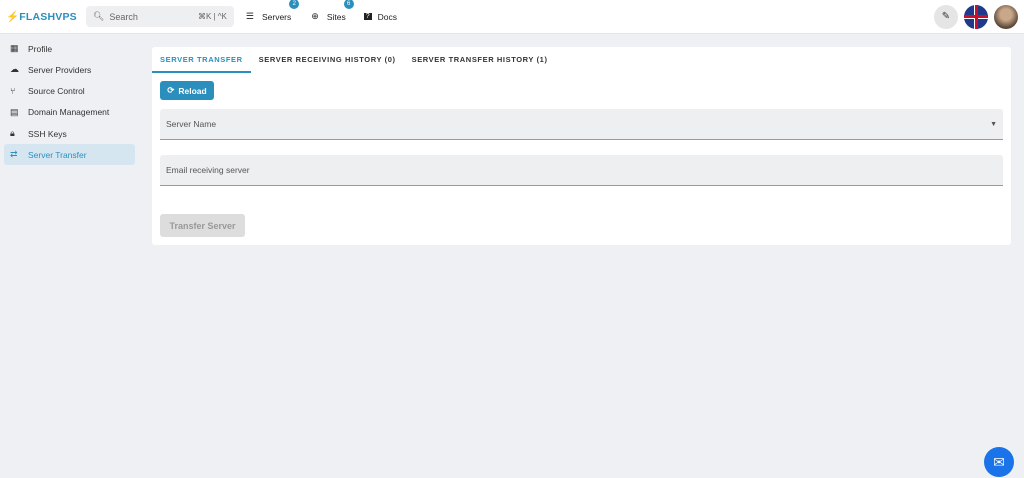 The image size is (1024, 478). What do you see at coordinates (14, 154) in the screenshot?
I see `transfer-icon: ⇄` at bounding box center [14, 154].